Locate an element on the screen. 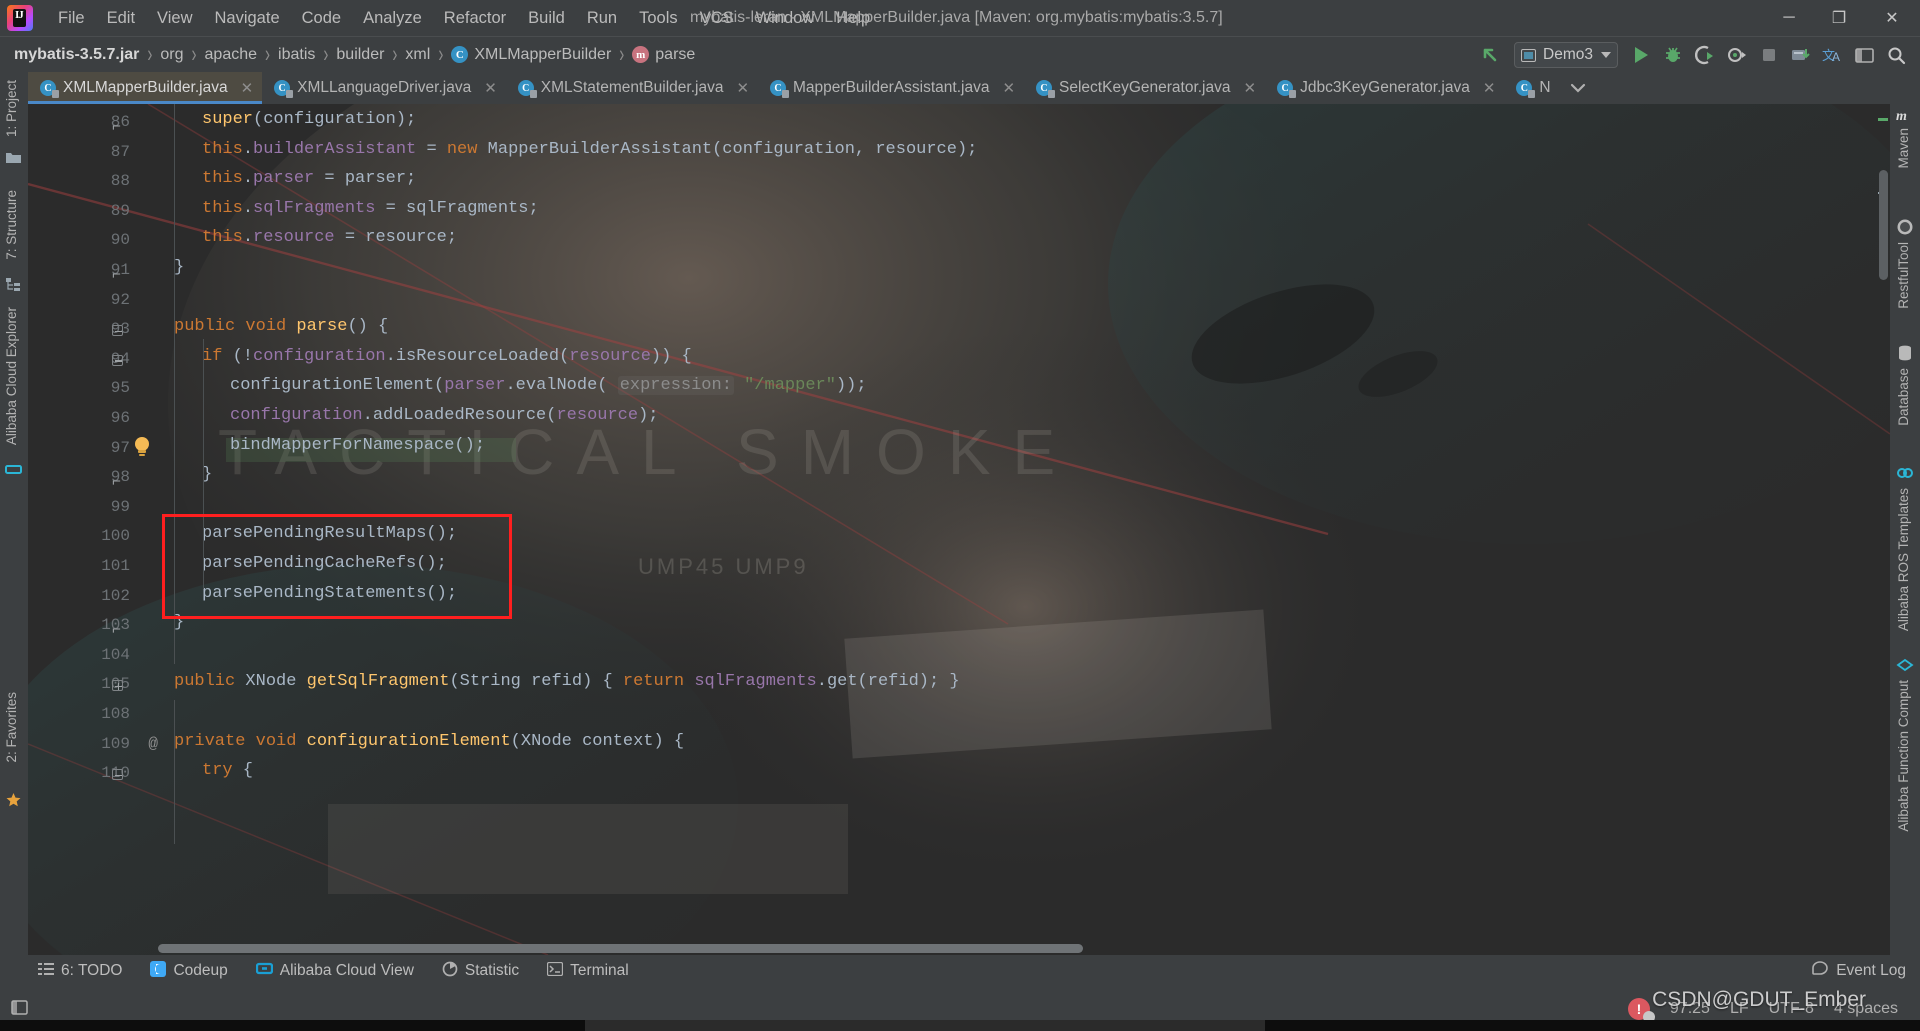 The width and height of the screenshot is (1920, 1031). code-token: builderAssistant is located at coordinates (335, 149).